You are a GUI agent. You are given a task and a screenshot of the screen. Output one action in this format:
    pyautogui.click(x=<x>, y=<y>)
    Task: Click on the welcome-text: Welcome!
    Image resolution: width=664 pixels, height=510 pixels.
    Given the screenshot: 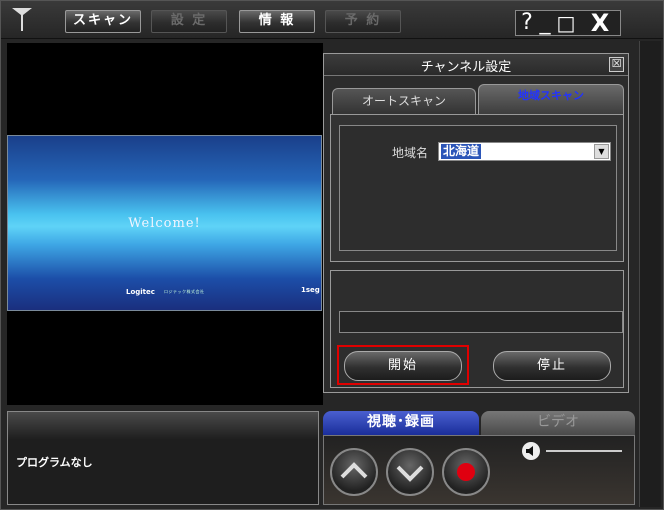 What is the action you would take?
    pyautogui.click(x=164, y=223)
    